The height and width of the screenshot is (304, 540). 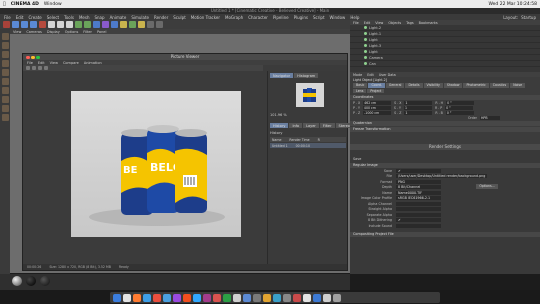 I want to click on zoom-value: 101.96 %, so click(x=278, y=115).